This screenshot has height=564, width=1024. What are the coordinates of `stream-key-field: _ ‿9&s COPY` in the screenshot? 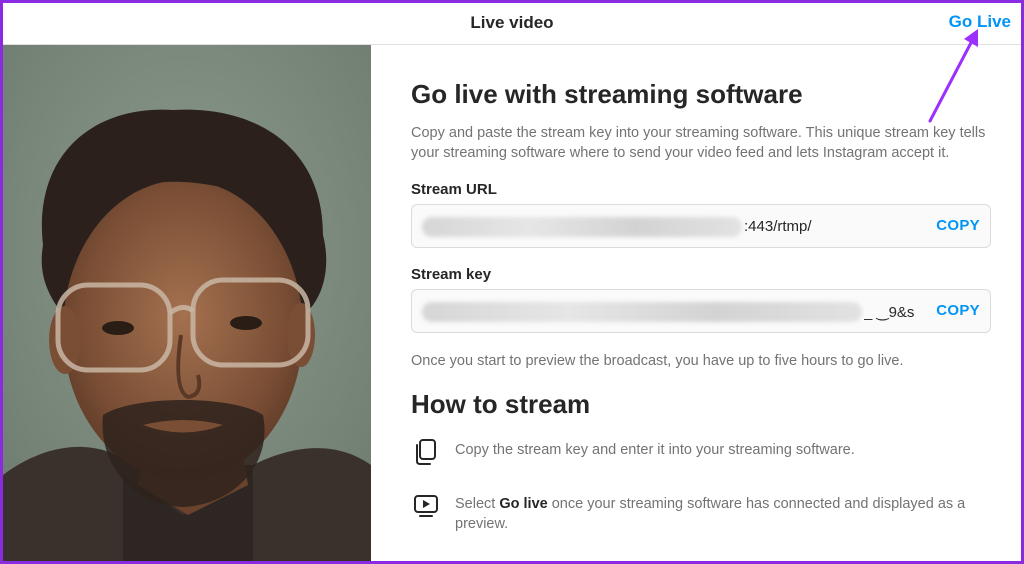 It's located at (701, 311).